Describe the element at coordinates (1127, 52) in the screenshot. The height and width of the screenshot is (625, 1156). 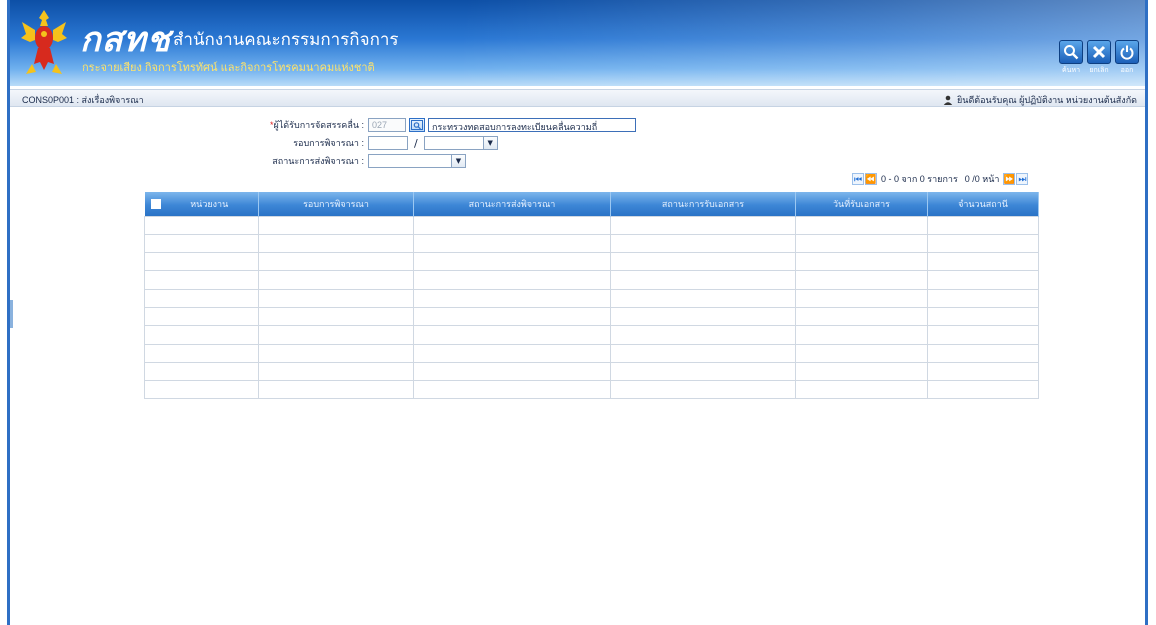
I see `power-icon` at that location.